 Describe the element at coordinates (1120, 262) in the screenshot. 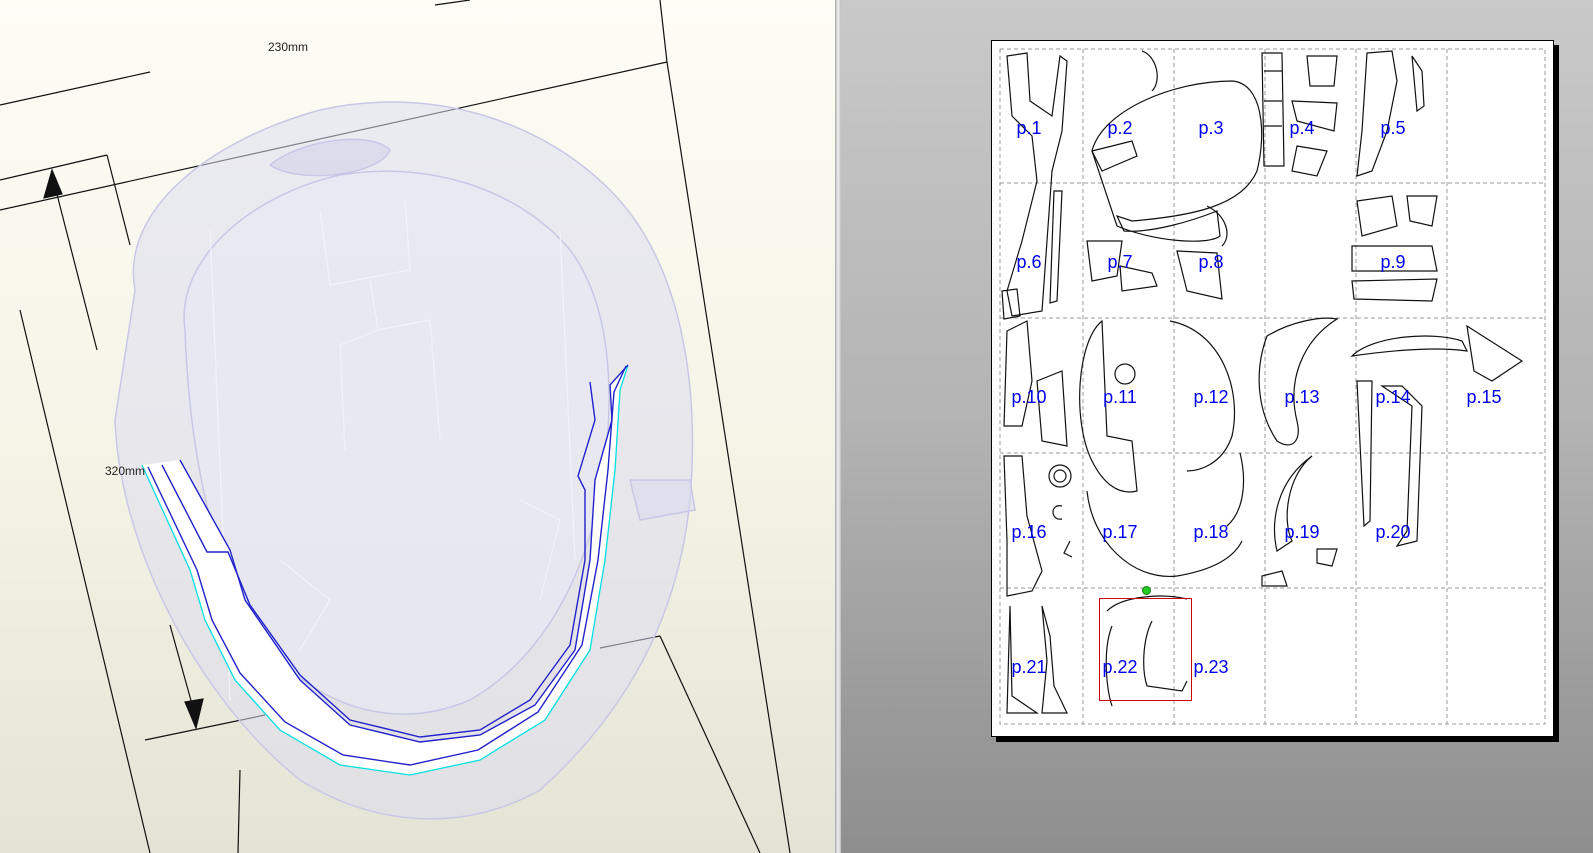

I see `page-label: p.7` at that location.